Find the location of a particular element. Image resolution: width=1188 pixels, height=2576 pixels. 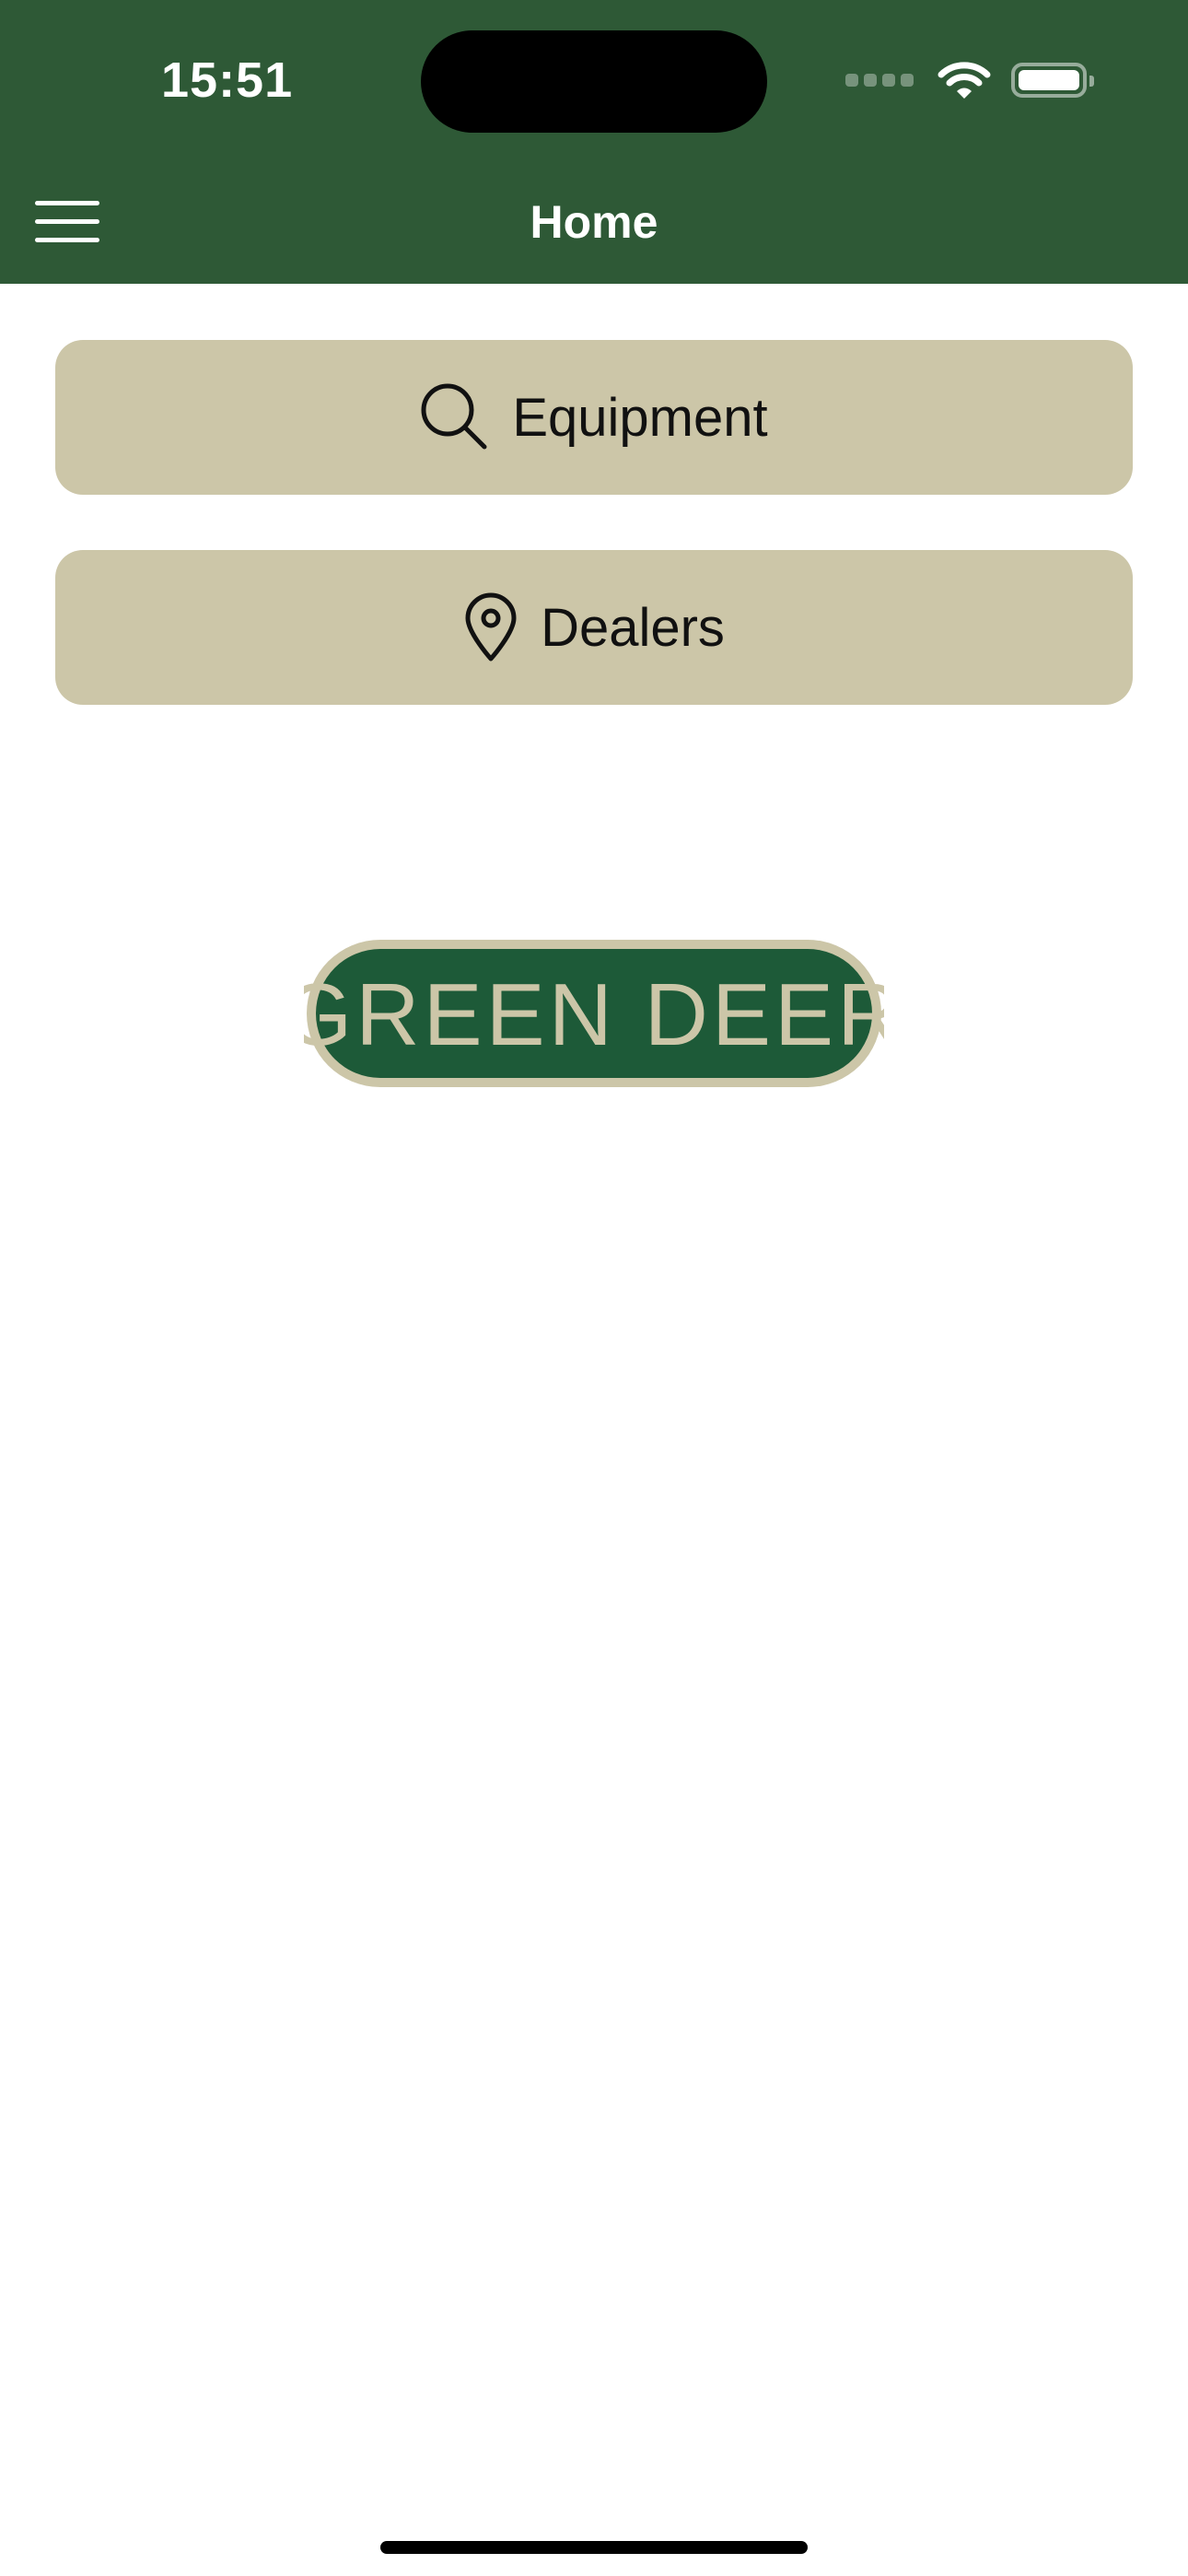

battery-icon is located at coordinates (1052, 80).